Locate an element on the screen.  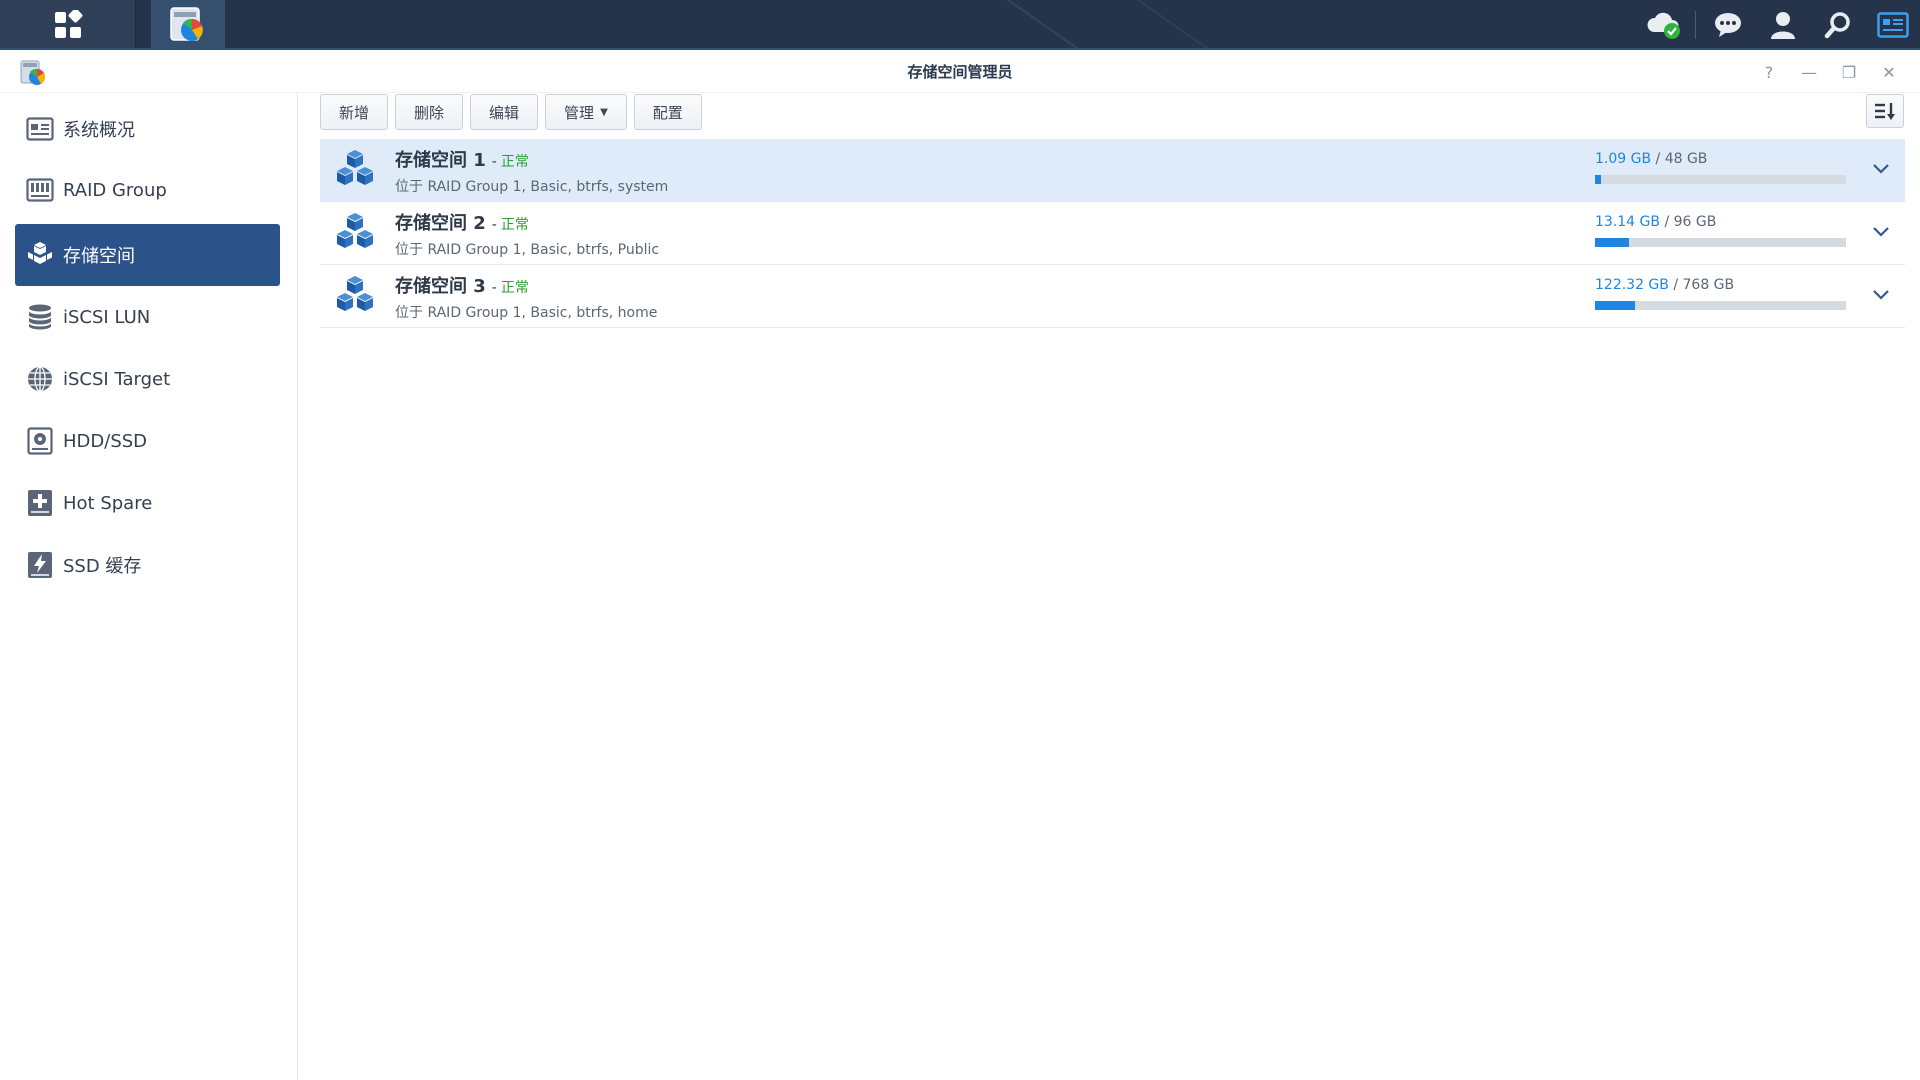
taskbar-divider is located at coordinates (1695, 24).